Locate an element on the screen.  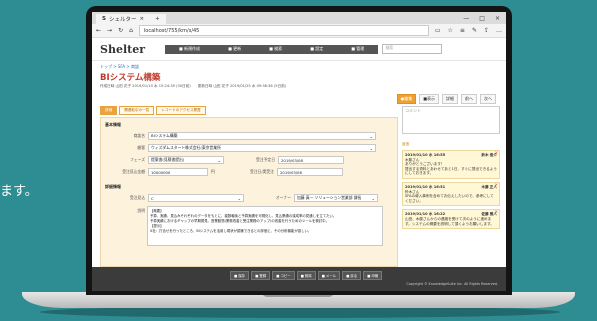
nav-item-update: ■ 更新 is located at coordinates (234, 49).